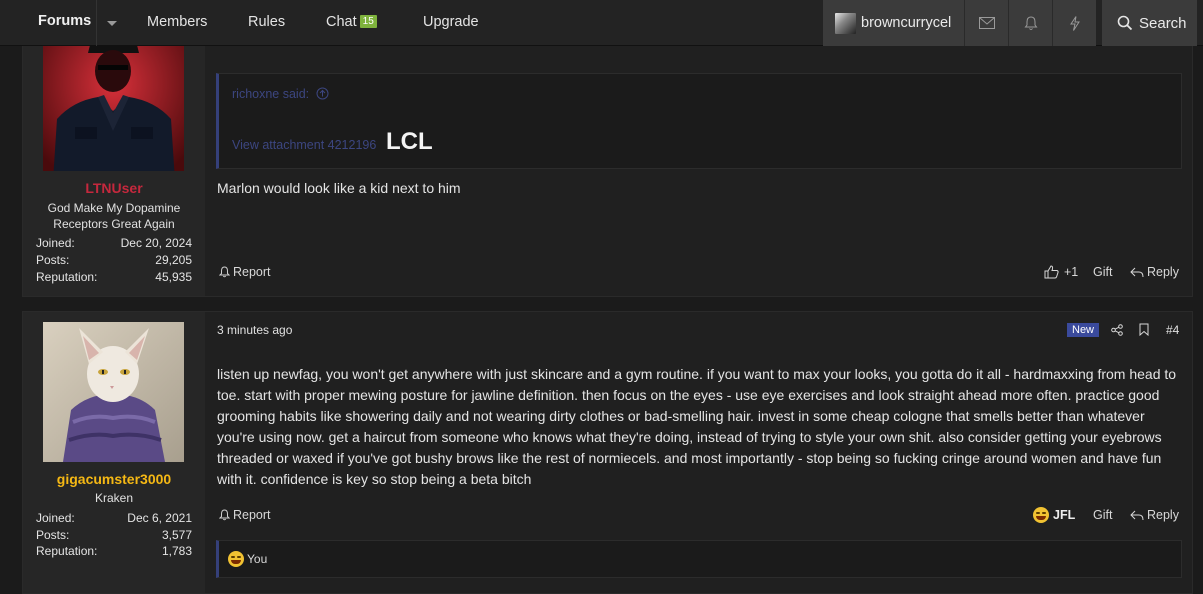 The image size is (1203, 594). I want to click on attachment-link: View attachment 4212196, so click(304, 145).